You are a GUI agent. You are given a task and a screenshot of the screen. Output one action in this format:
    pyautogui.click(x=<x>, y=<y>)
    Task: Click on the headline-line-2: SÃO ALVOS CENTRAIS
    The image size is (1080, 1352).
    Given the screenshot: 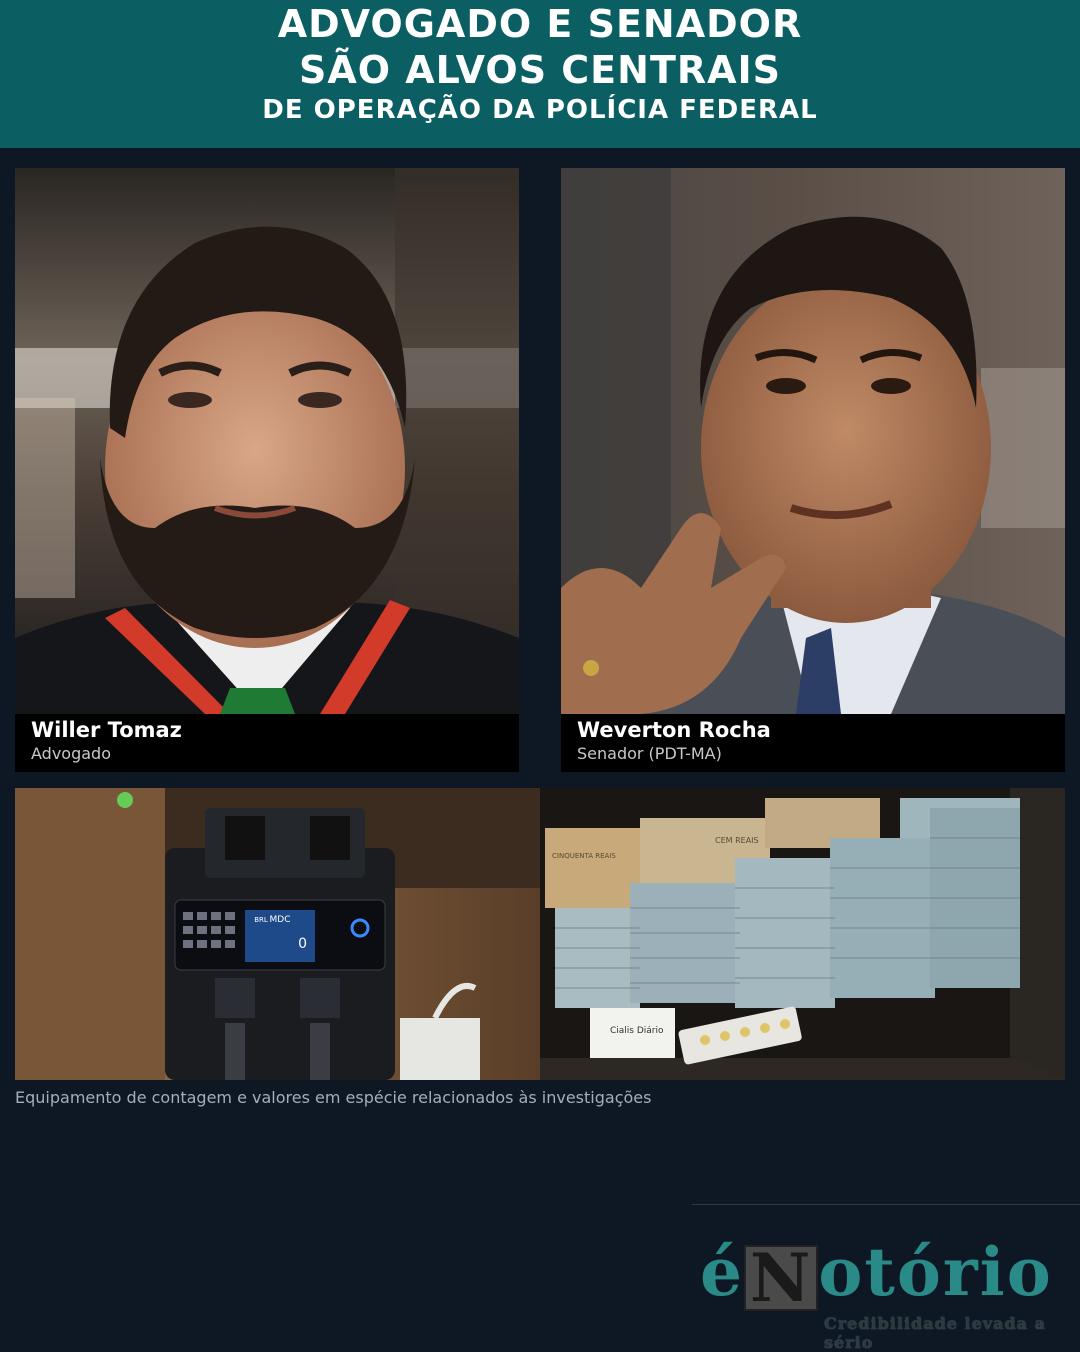 What is the action you would take?
    pyautogui.click(x=540, y=70)
    